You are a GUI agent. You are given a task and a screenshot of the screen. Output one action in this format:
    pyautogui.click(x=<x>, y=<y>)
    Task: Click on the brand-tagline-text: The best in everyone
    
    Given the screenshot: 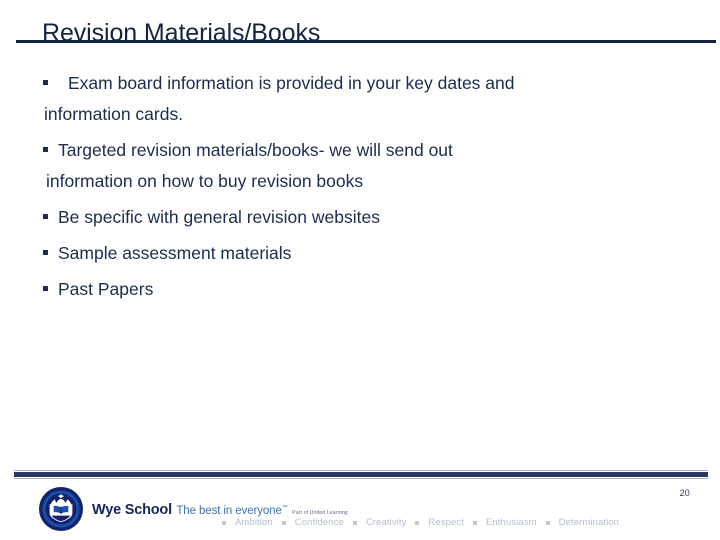 What is the action you would take?
    pyautogui.click(x=229, y=510)
    